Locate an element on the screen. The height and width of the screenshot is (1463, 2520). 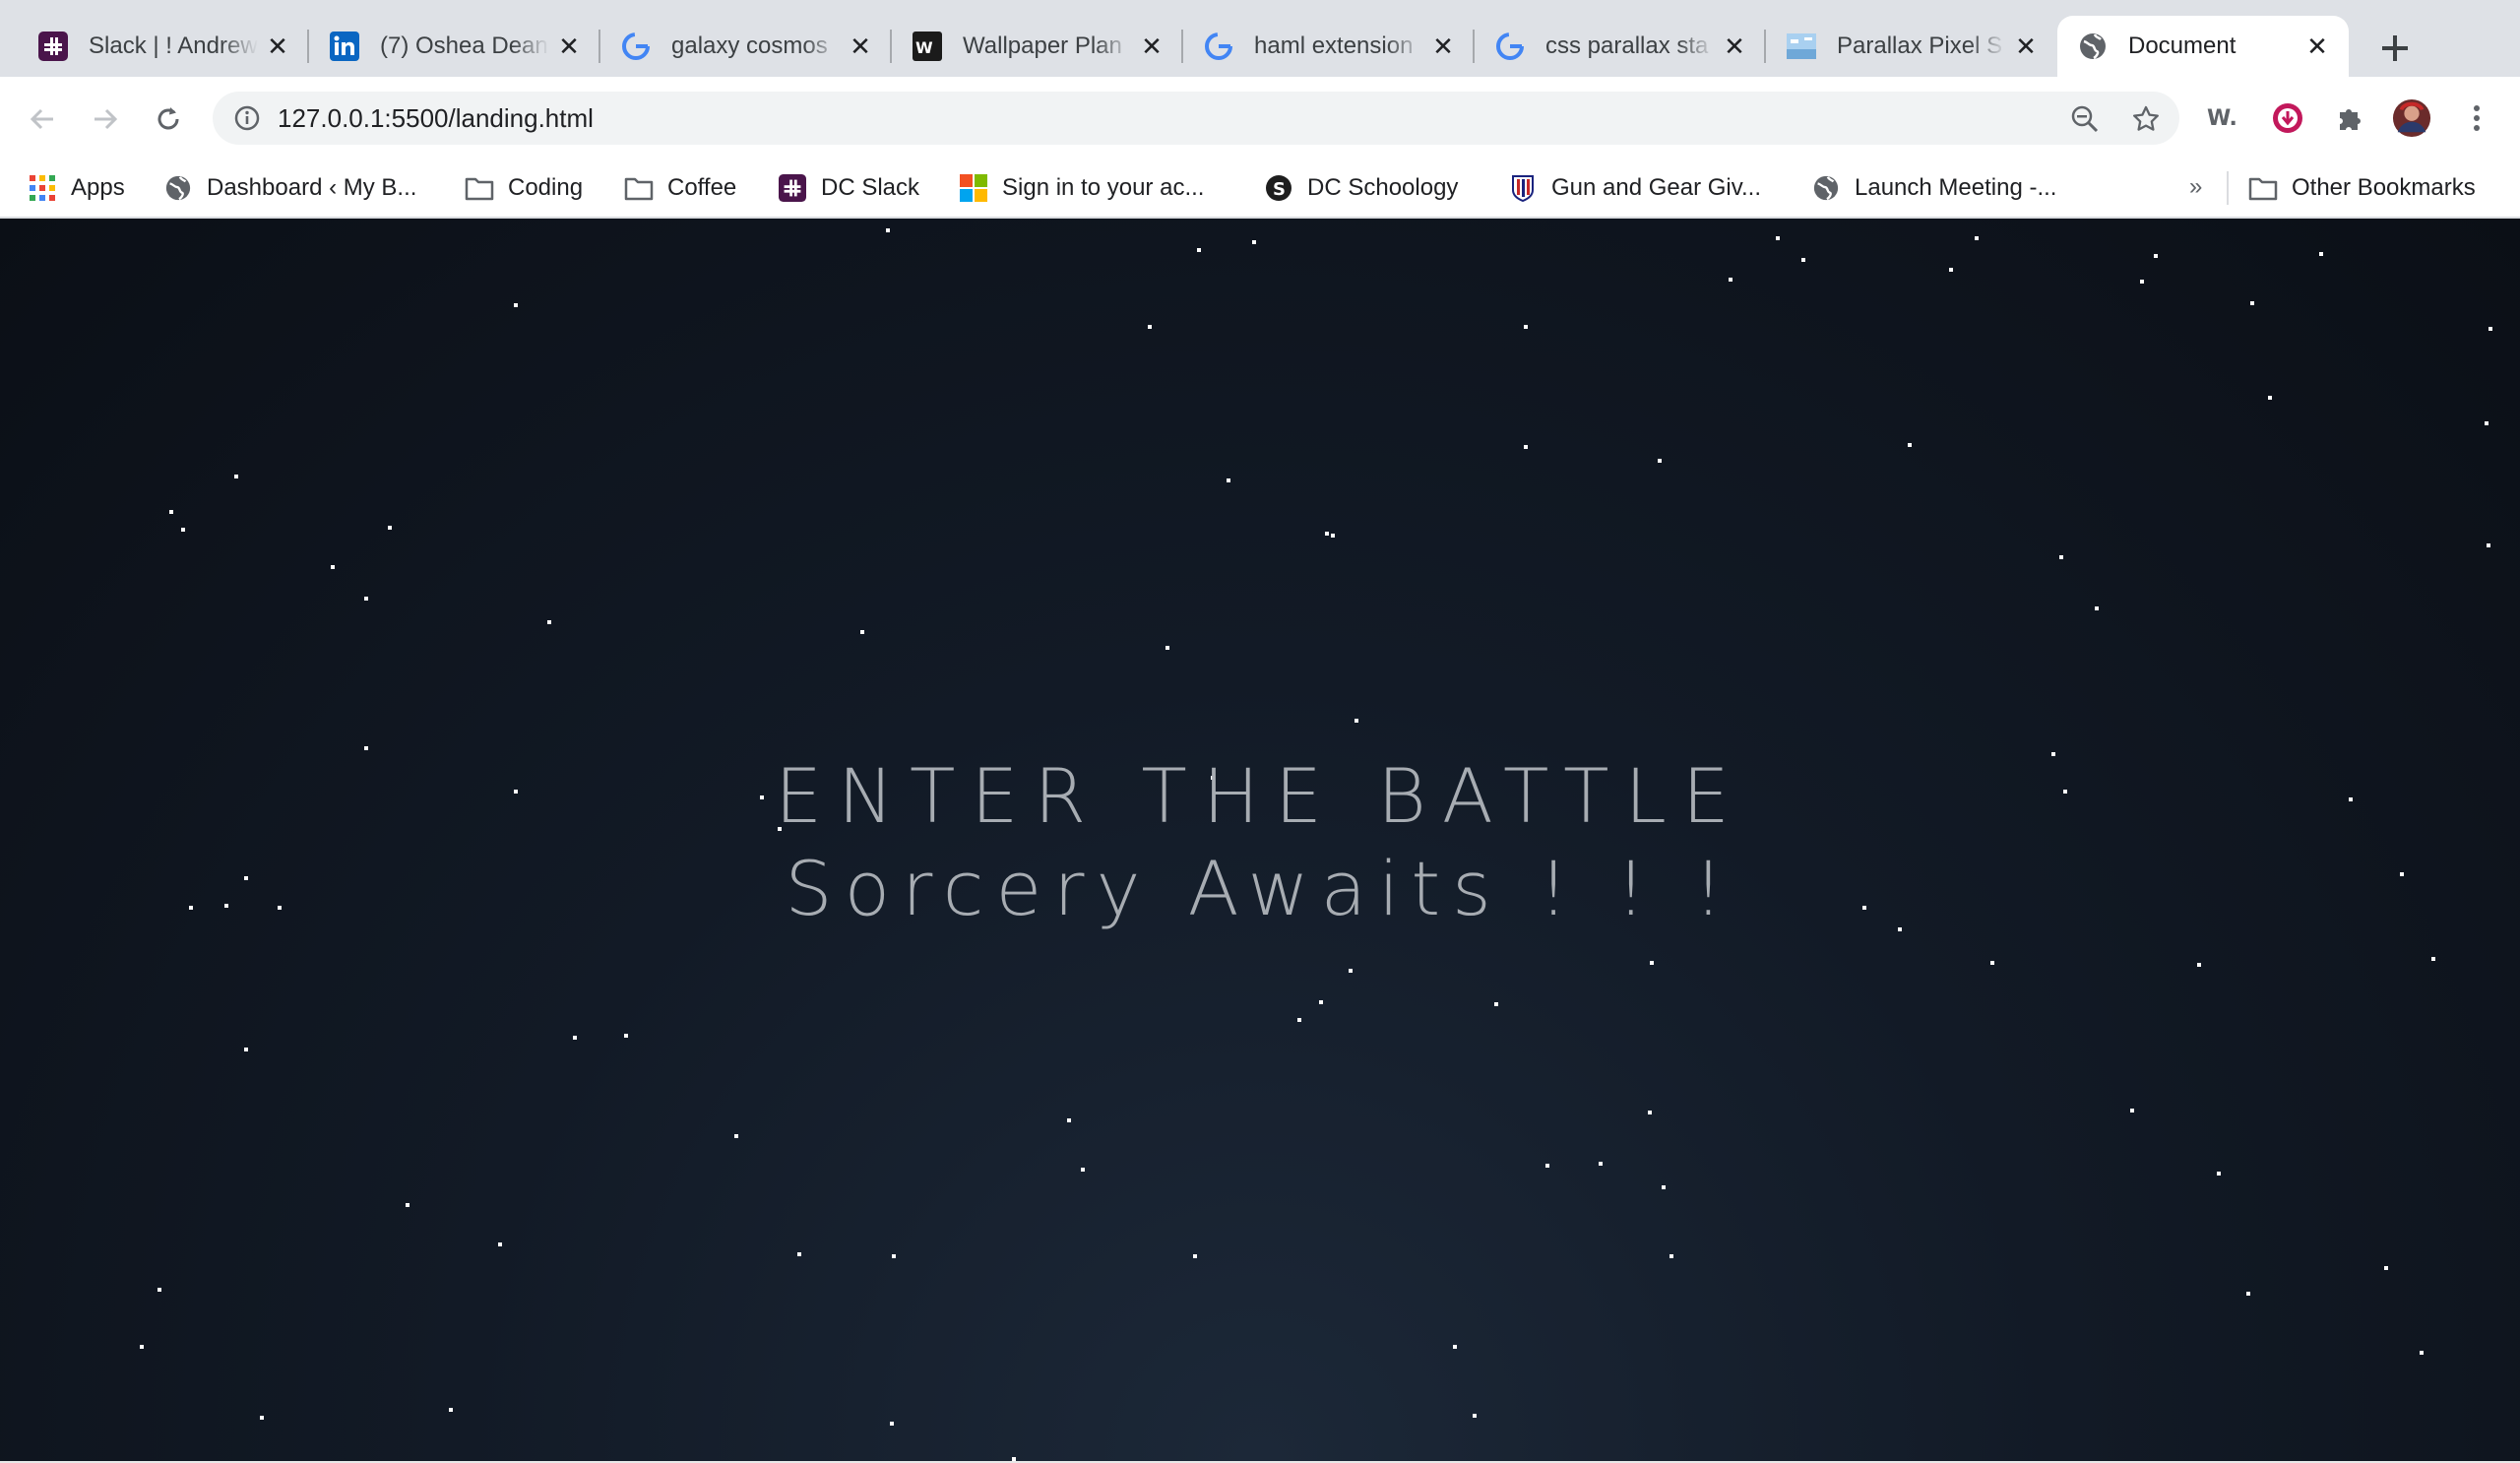
url-text: 127.0.0.1:5500/landing.html is located at coordinates (1228, 118).